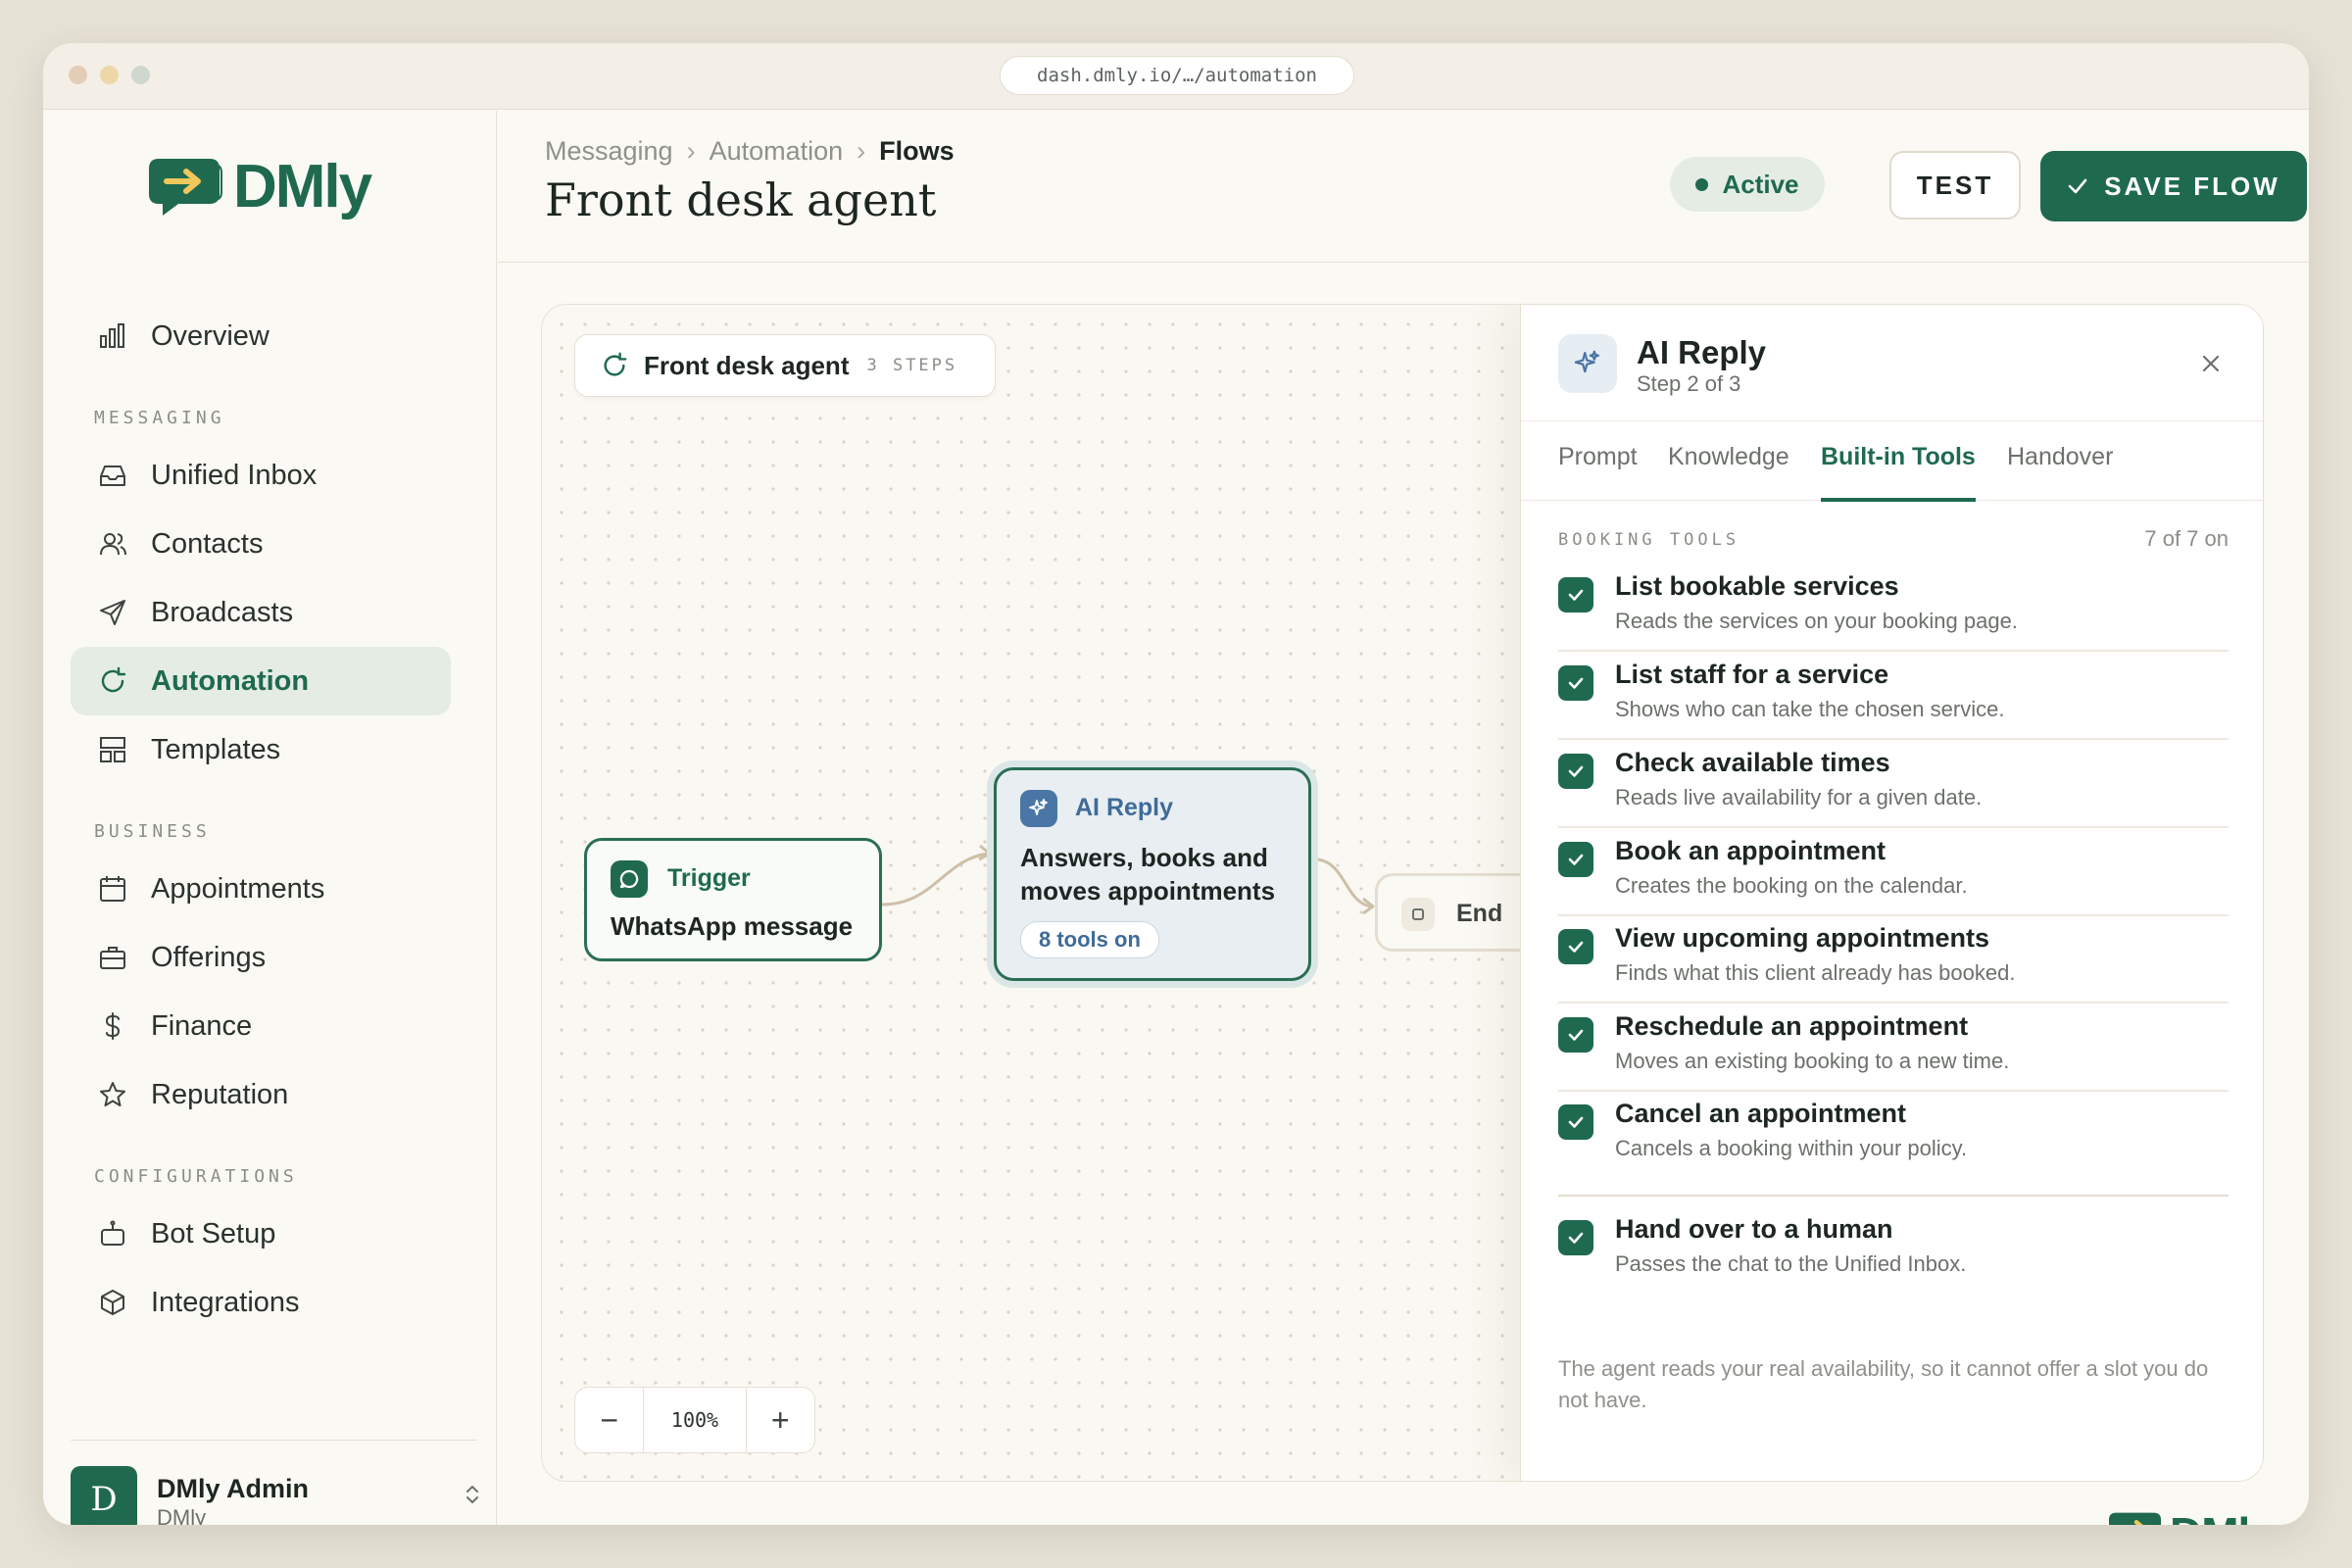 This screenshot has width=2352, height=1568. I want to click on tool-description: Shows who can take the chosen service., so click(1810, 709).